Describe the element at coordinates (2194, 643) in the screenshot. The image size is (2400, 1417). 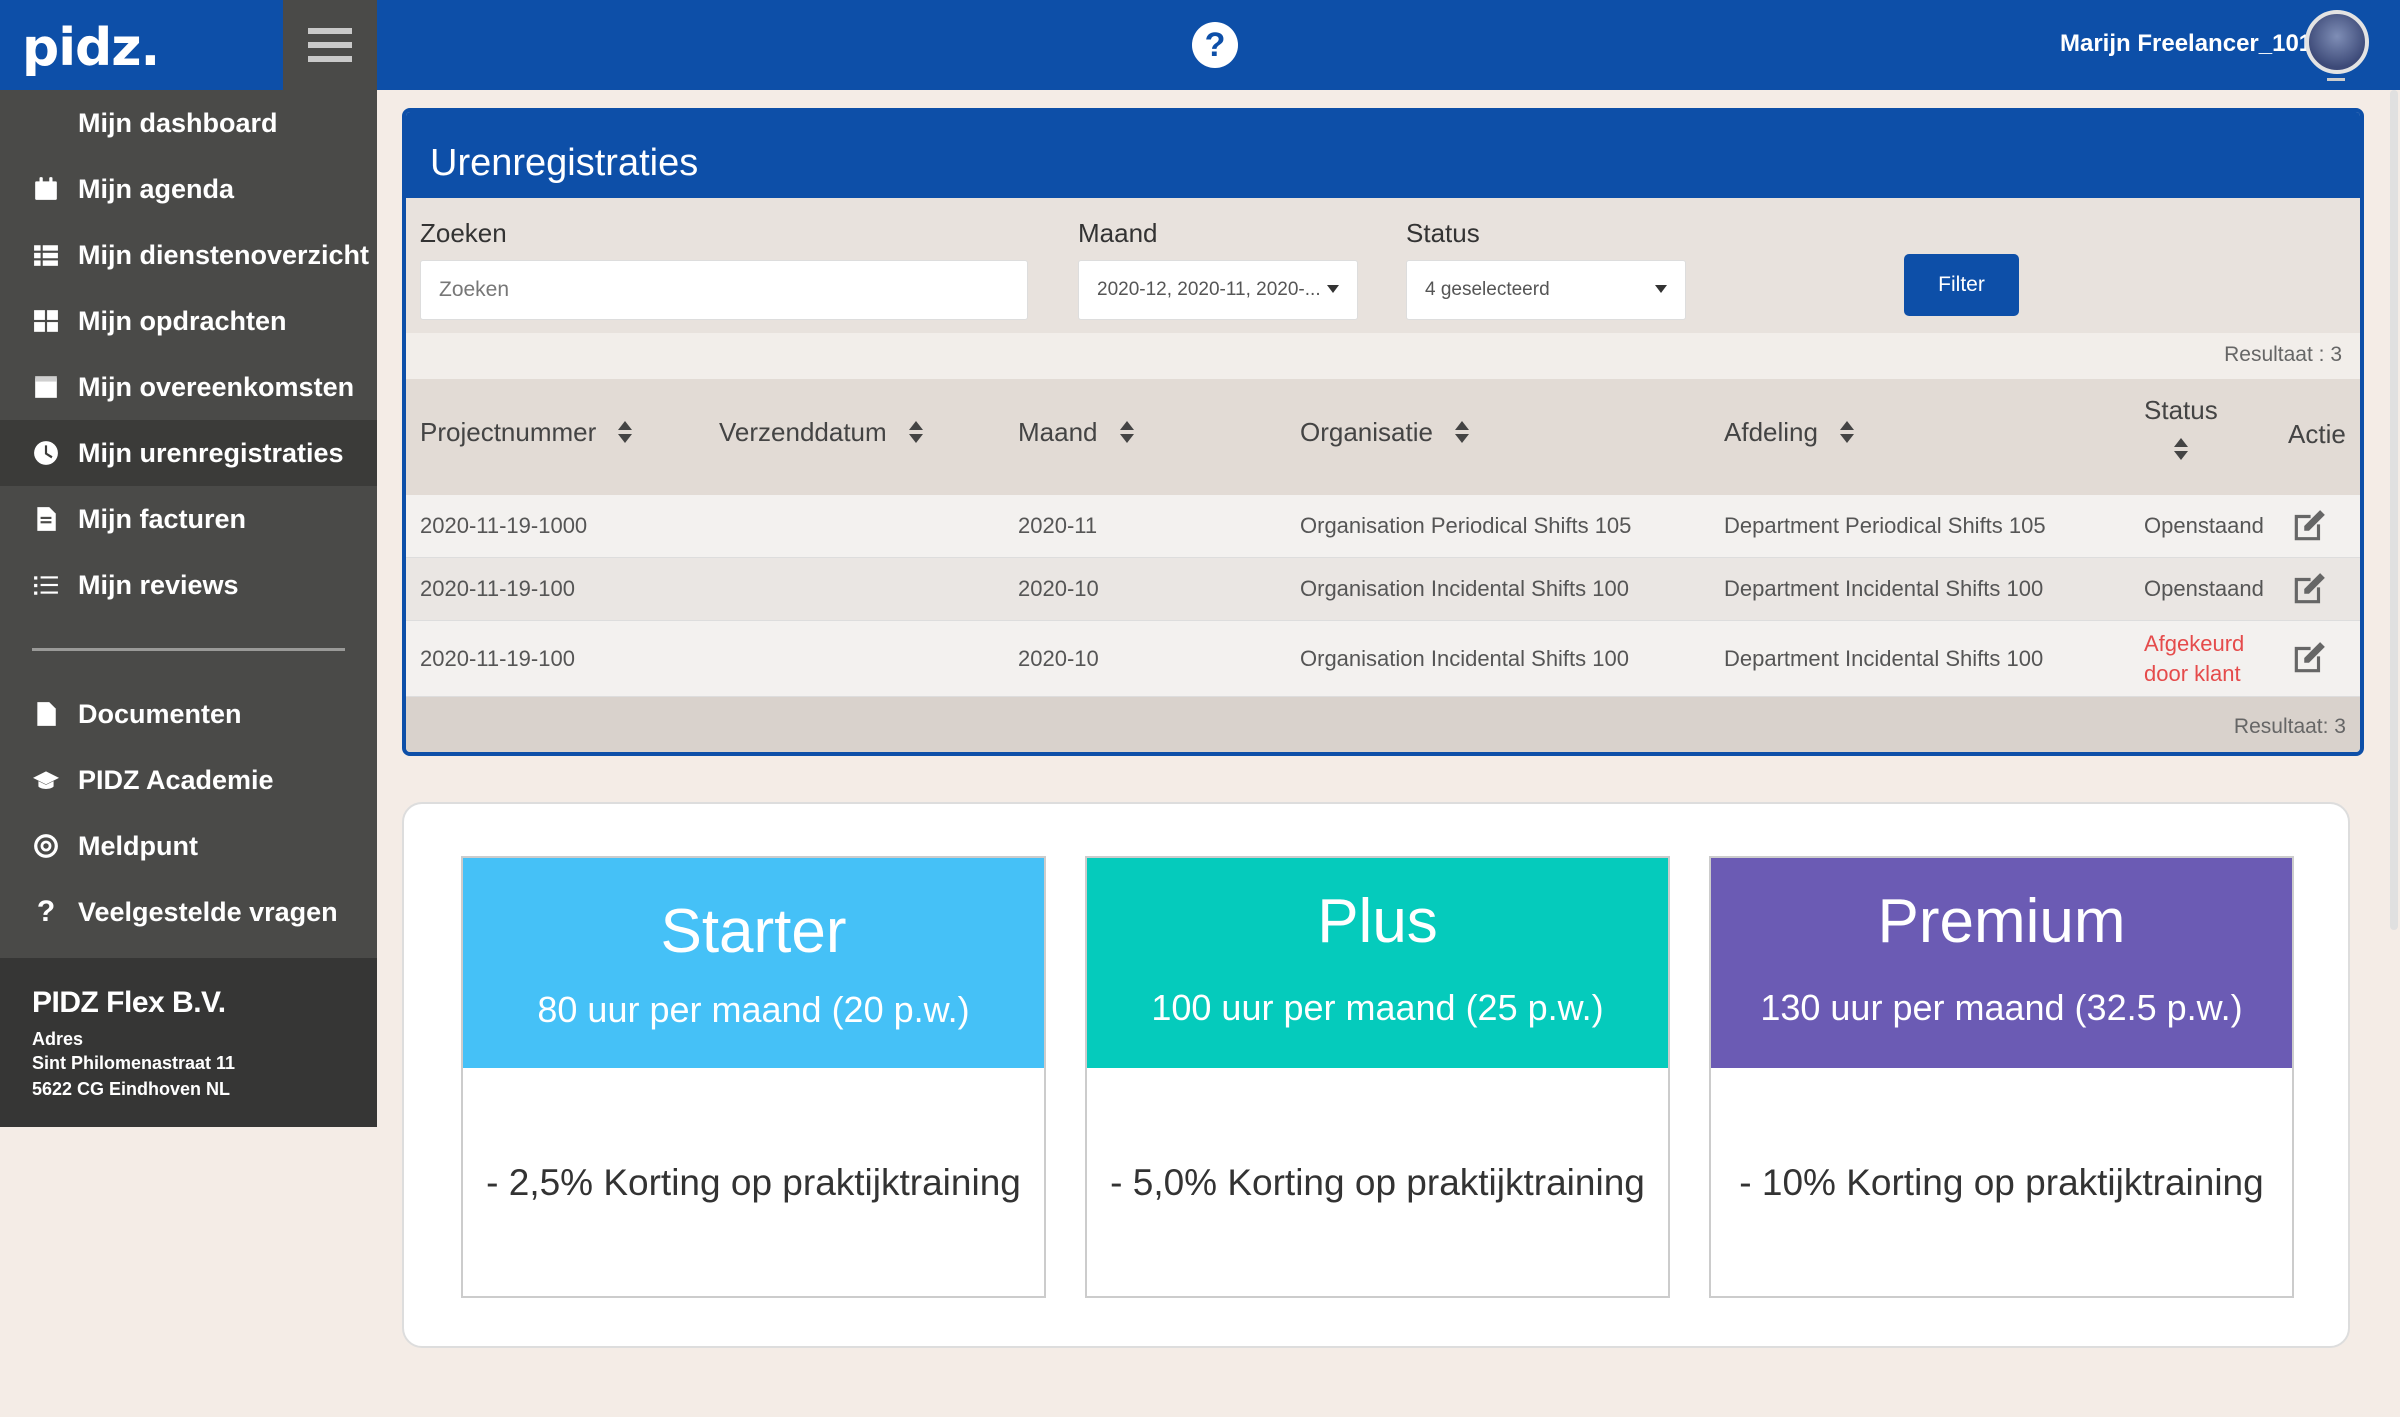
I see `status-line: Afgekeurd` at that location.